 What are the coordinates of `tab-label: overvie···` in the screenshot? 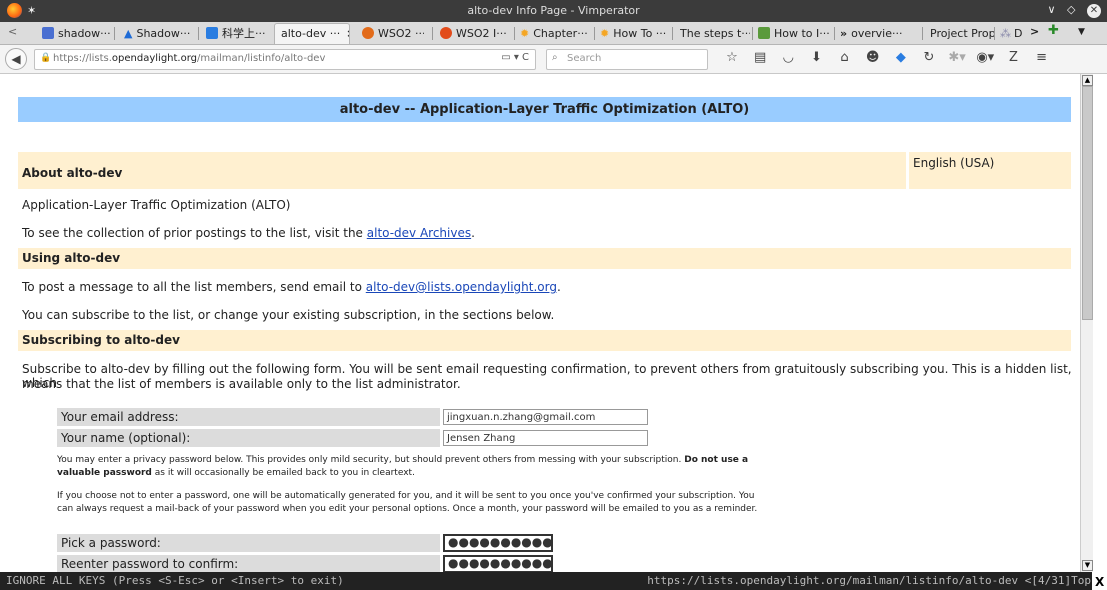 It's located at (877, 33).